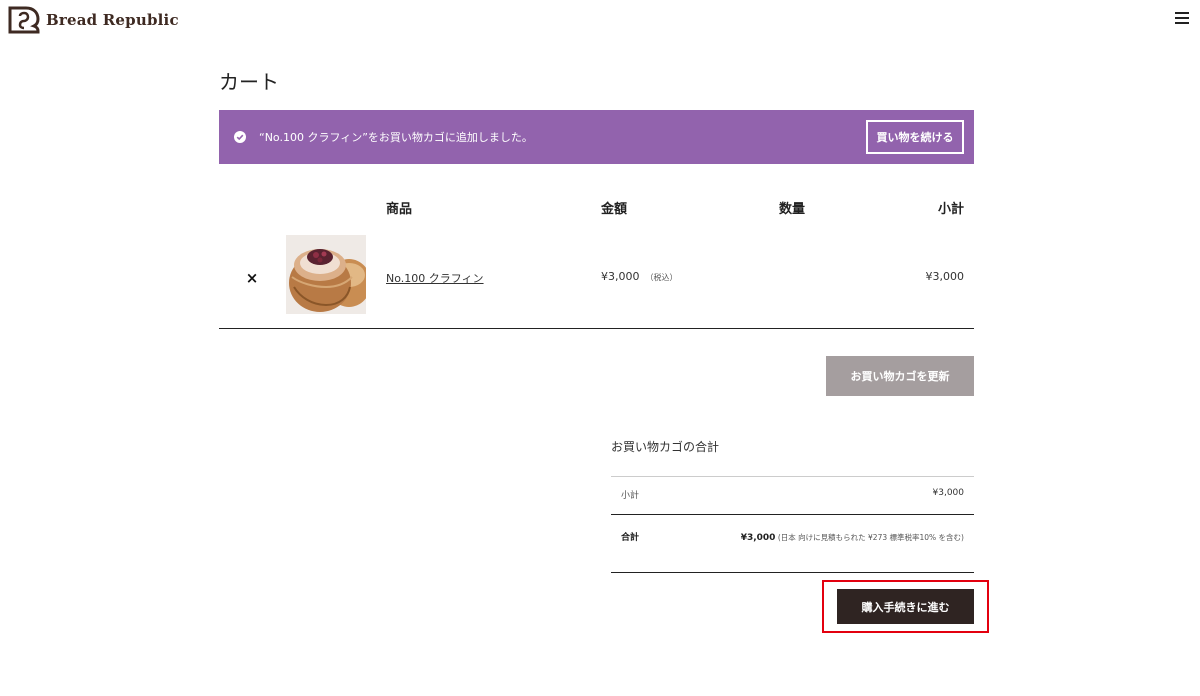  I want to click on hamburger-menu-icon, so click(1182, 18).